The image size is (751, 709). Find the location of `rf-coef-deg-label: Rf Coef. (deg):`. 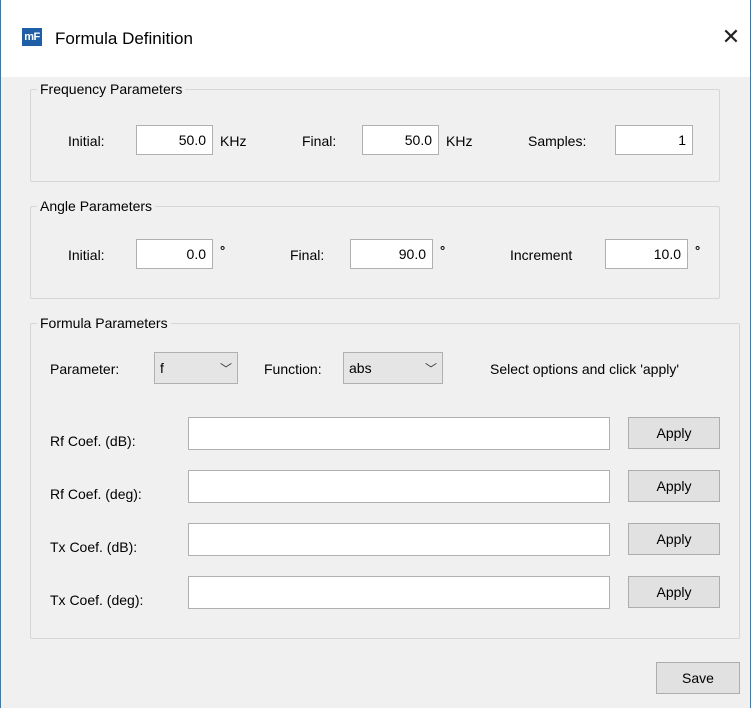

rf-coef-deg-label: Rf Coef. (deg): is located at coordinates (96, 494).